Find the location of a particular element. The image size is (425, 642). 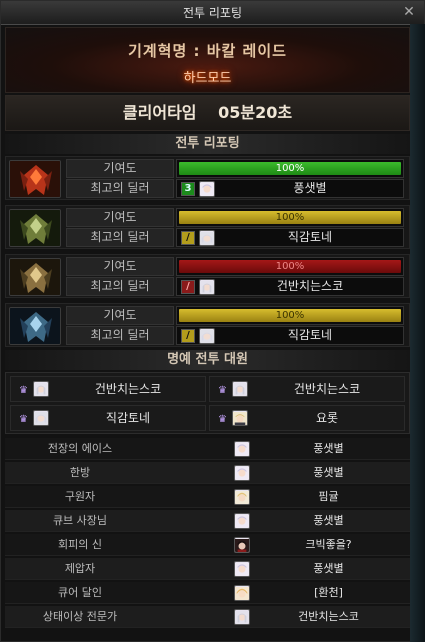

award-winner: 건반치는스코 is located at coordinates (328, 616).